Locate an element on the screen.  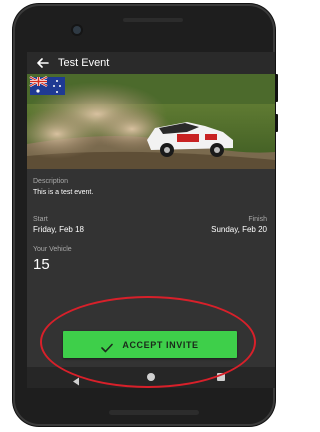
accept-invite-label: ACCEPT INVITE is located at coordinates (160, 344).